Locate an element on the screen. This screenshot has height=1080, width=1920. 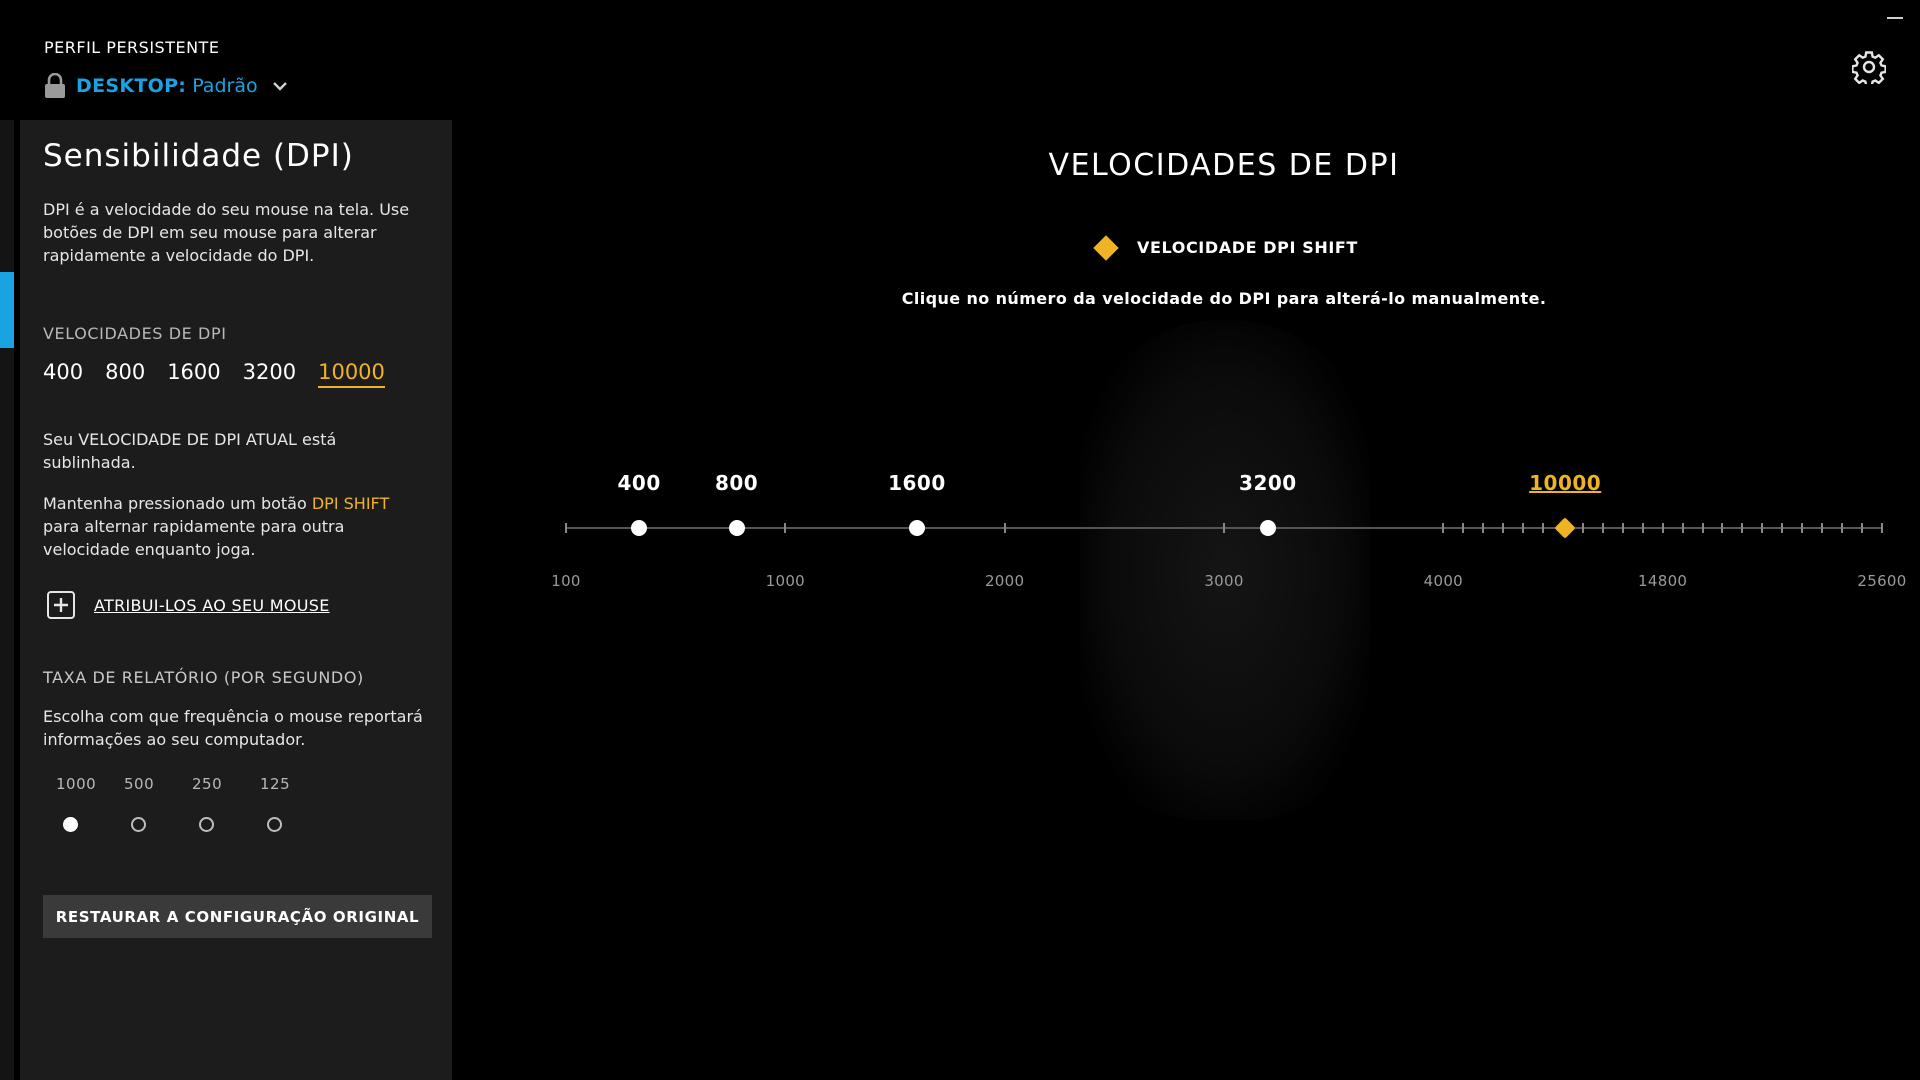
dpi-shift-handle is located at coordinates (1565, 528).